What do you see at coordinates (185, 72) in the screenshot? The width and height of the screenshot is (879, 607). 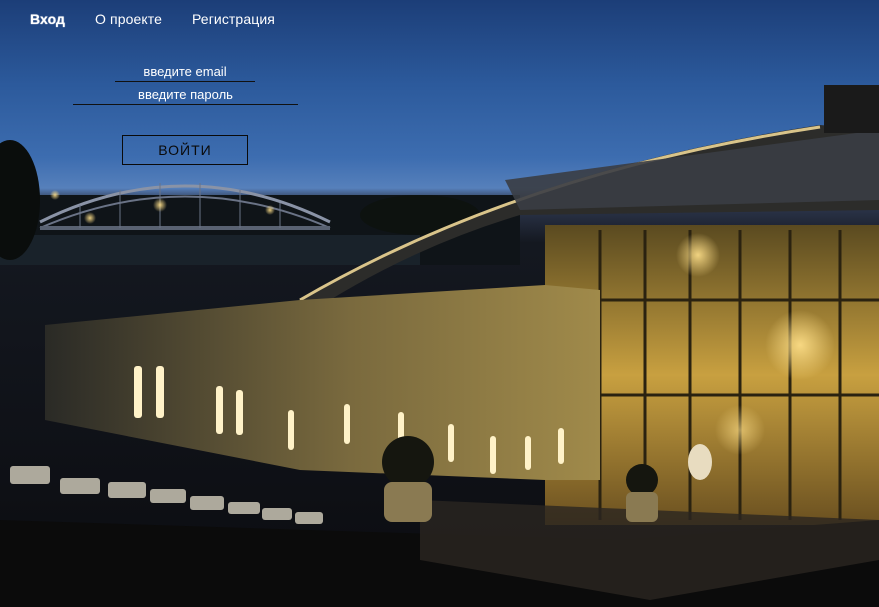 I see `email-field` at bounding box center [185, 72].